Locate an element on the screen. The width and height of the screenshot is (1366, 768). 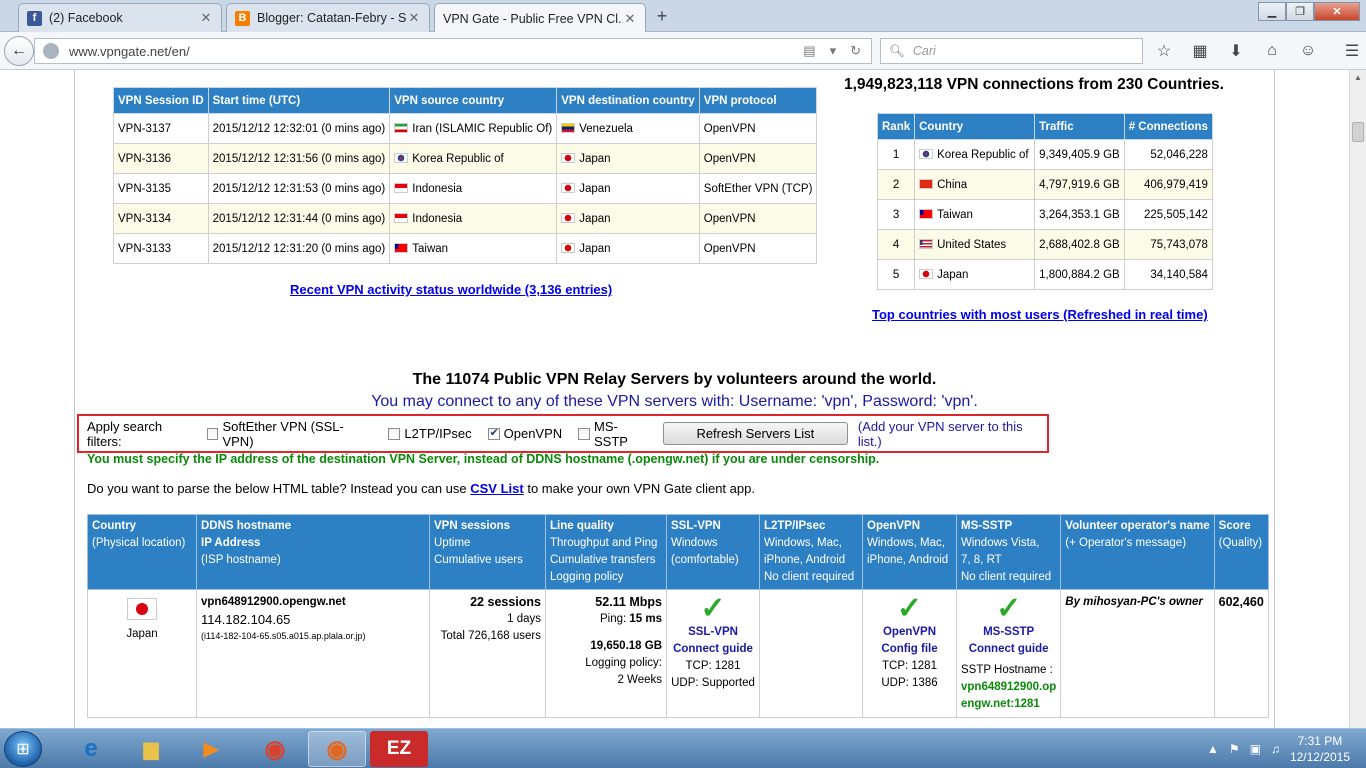
col-subtitle: Windows Vista, is located at coordinates (1000, 543).